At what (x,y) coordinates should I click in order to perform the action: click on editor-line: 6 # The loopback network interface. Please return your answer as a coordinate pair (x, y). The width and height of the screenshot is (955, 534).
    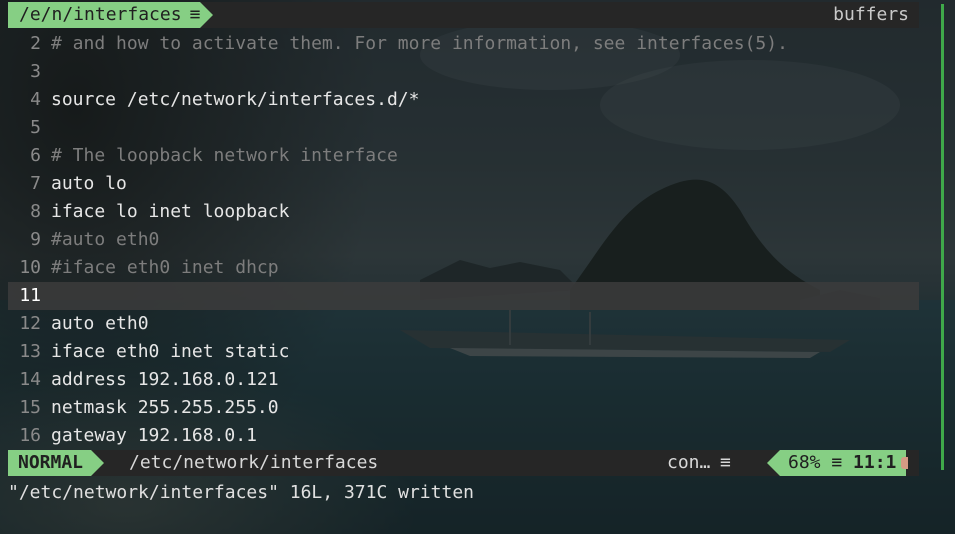
    Looking at the image, I should click on (463, 156).